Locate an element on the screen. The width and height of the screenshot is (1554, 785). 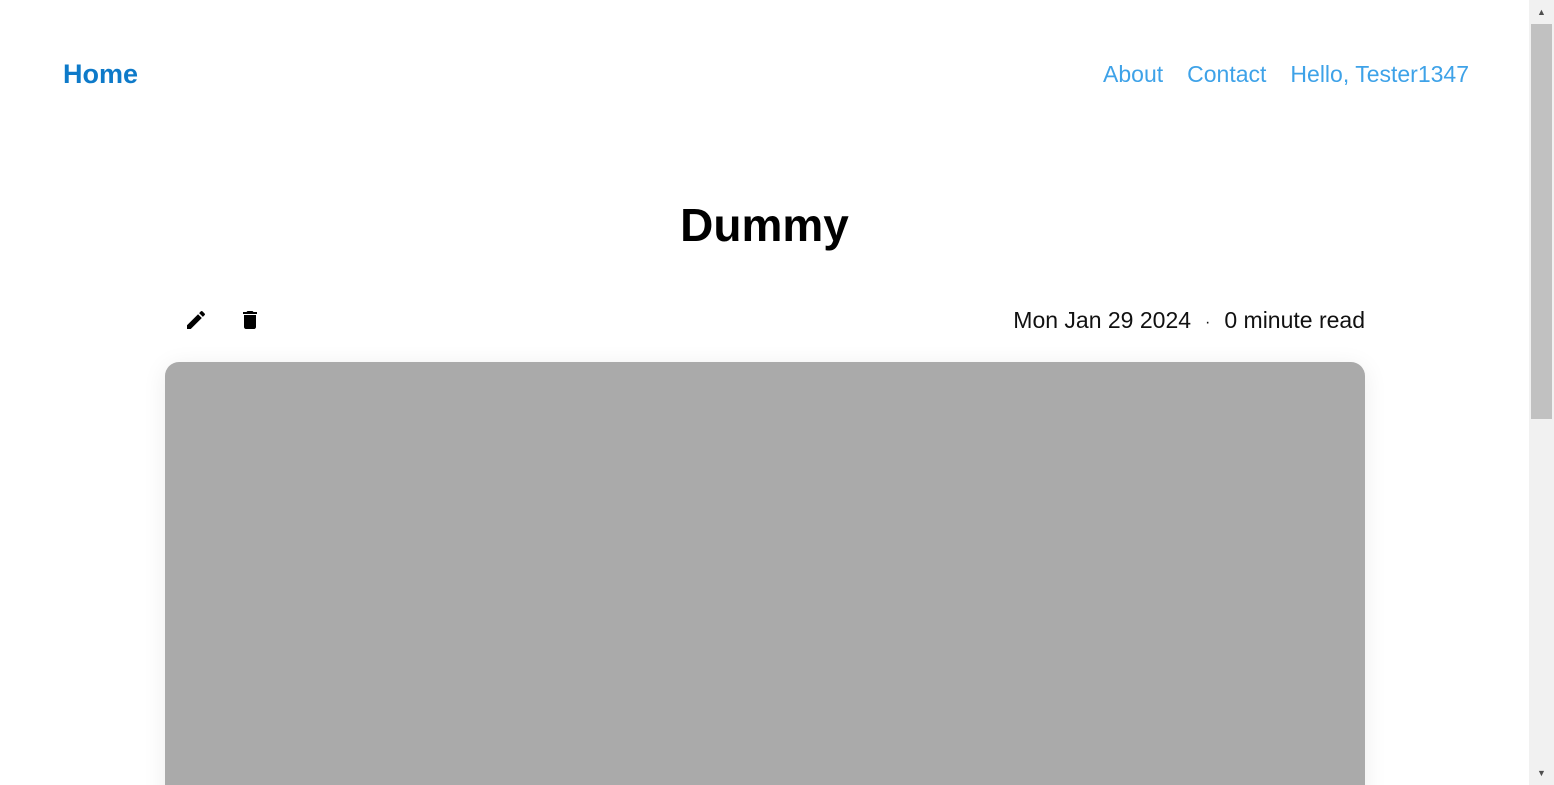
post-meta: Mon Jan 29 2024 · 0 minute read is located at coordinates (1189, 320).